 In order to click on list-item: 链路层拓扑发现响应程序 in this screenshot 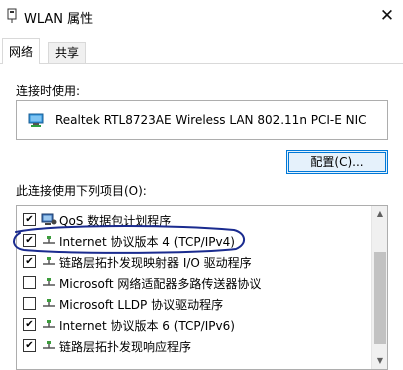, I will do `click(192, 345)`.